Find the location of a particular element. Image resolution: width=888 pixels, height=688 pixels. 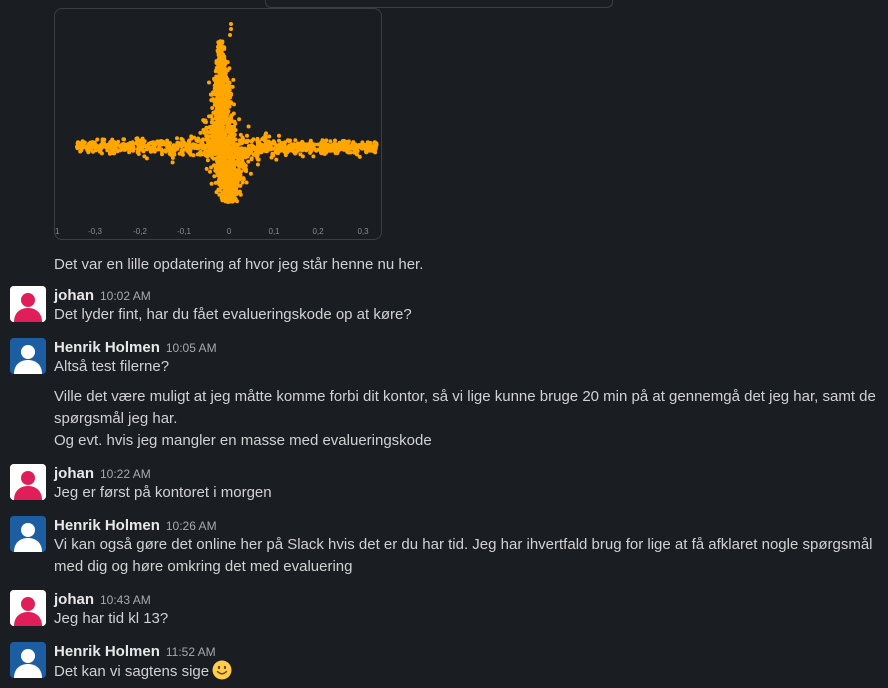

message-header: Henrik Holmen 10:26 AM is located at coordinates (135, 526).